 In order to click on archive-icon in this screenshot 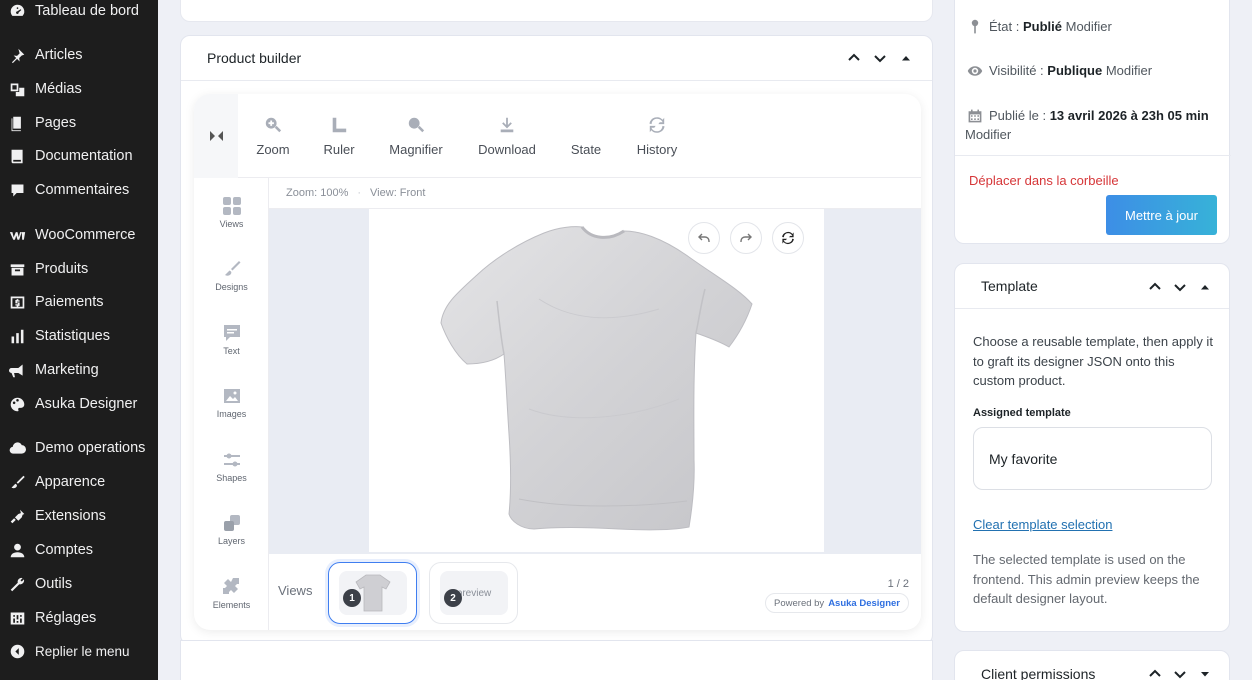, I will do `click(17, 269)`.